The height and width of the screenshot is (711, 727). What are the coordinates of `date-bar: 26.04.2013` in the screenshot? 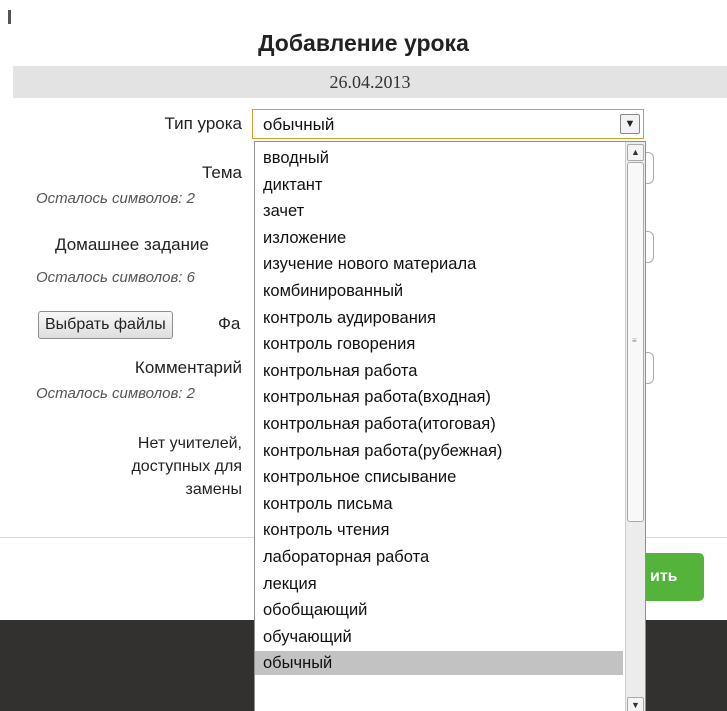 It's located at (370, 82).